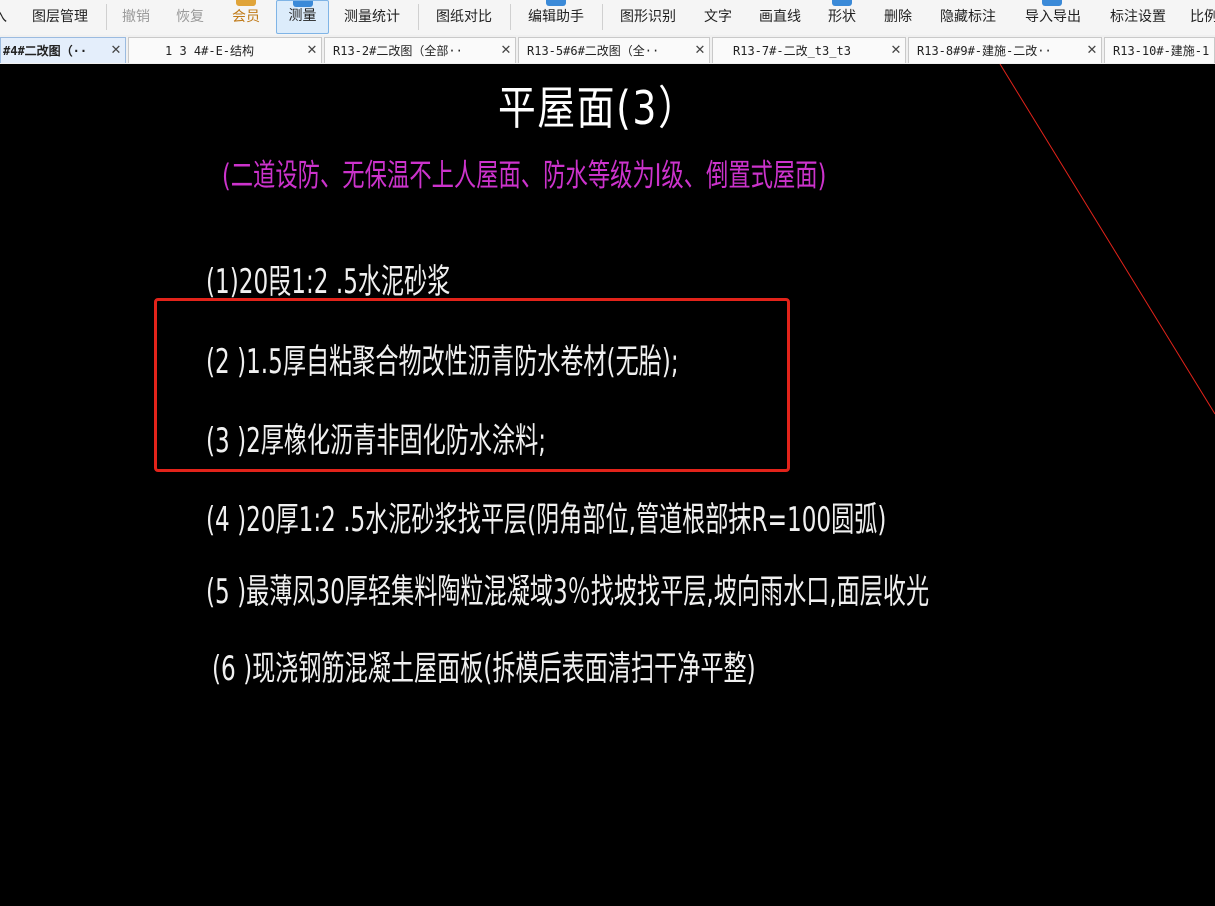 Image resolution: width=1215 pixels, height=906 pixels. I want to click on hide-annotations-button: 隐藏标注, so click(968, 17).